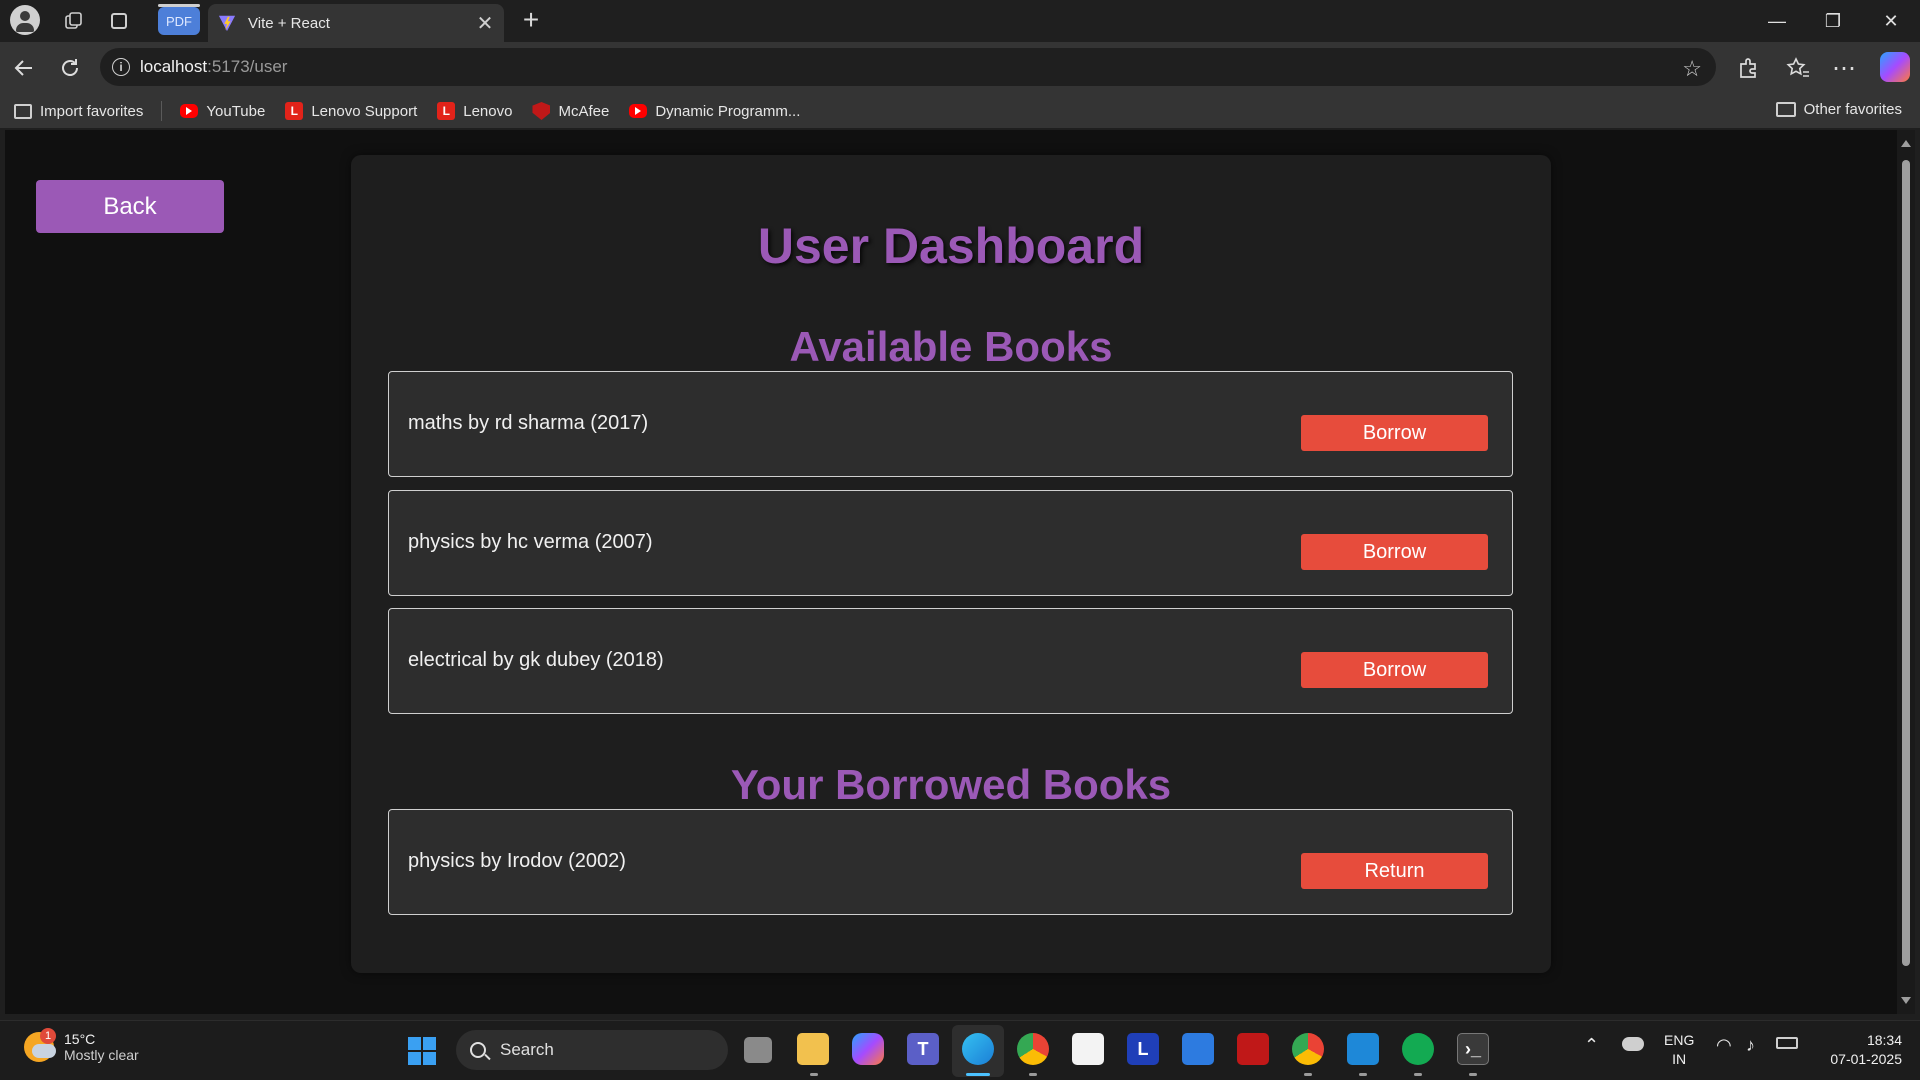 Image resolution: width=1920 pixels, height=1080 pixels. What do you see at coordinates (121, 67) in the screenshot?
I see `site-info-icon: i` at bounding box center [121, 67].